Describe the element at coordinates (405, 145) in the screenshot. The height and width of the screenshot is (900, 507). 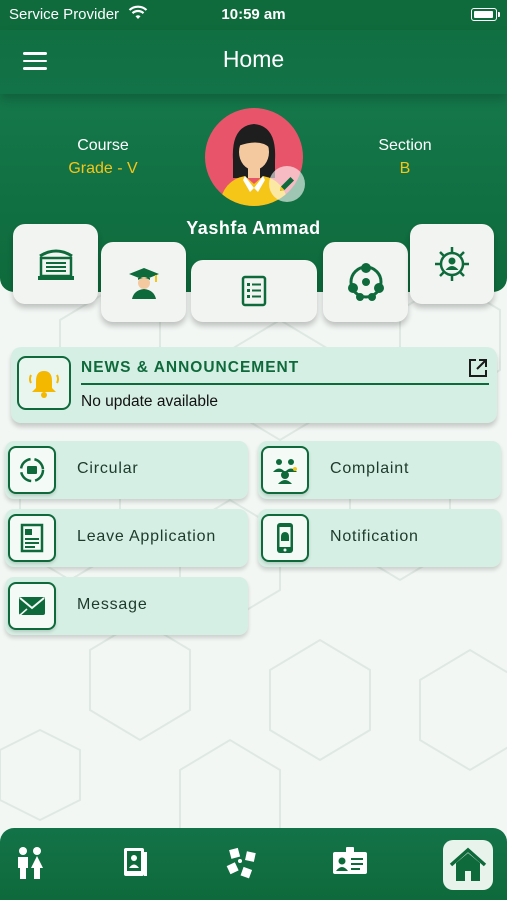
I see `section-label: Section` at that location.